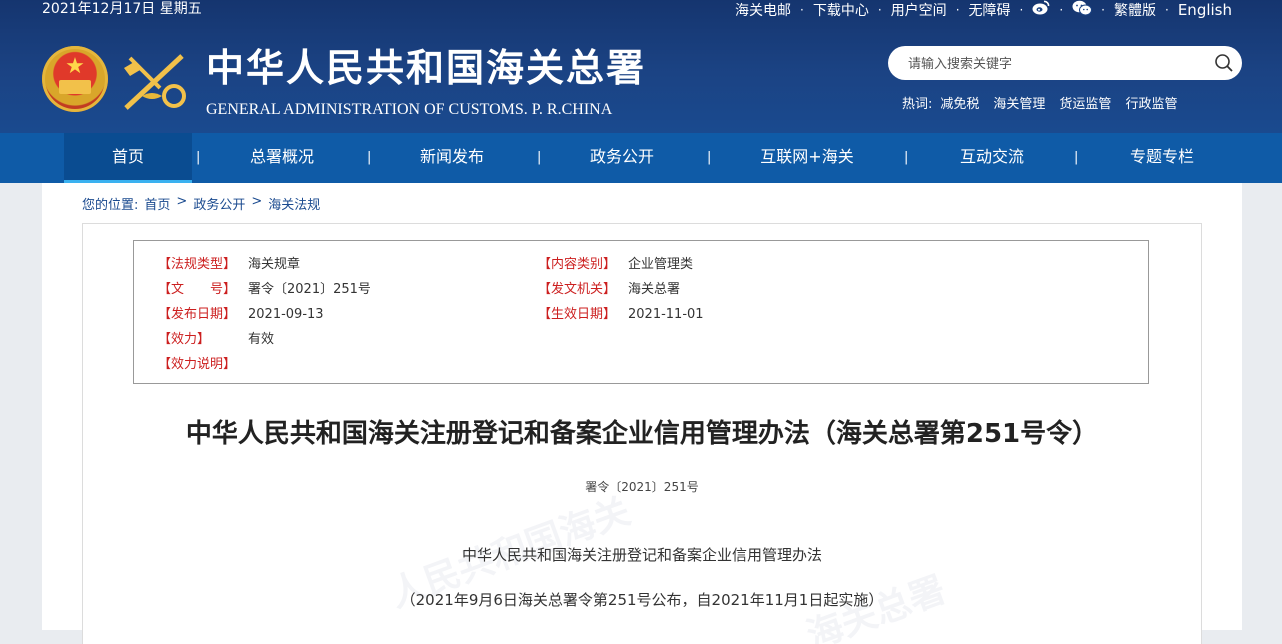  Describe the element at coordinates (241, 315) in the screenshot. I see `meta-field: 【发布日期】 2021-09-13` at that location.